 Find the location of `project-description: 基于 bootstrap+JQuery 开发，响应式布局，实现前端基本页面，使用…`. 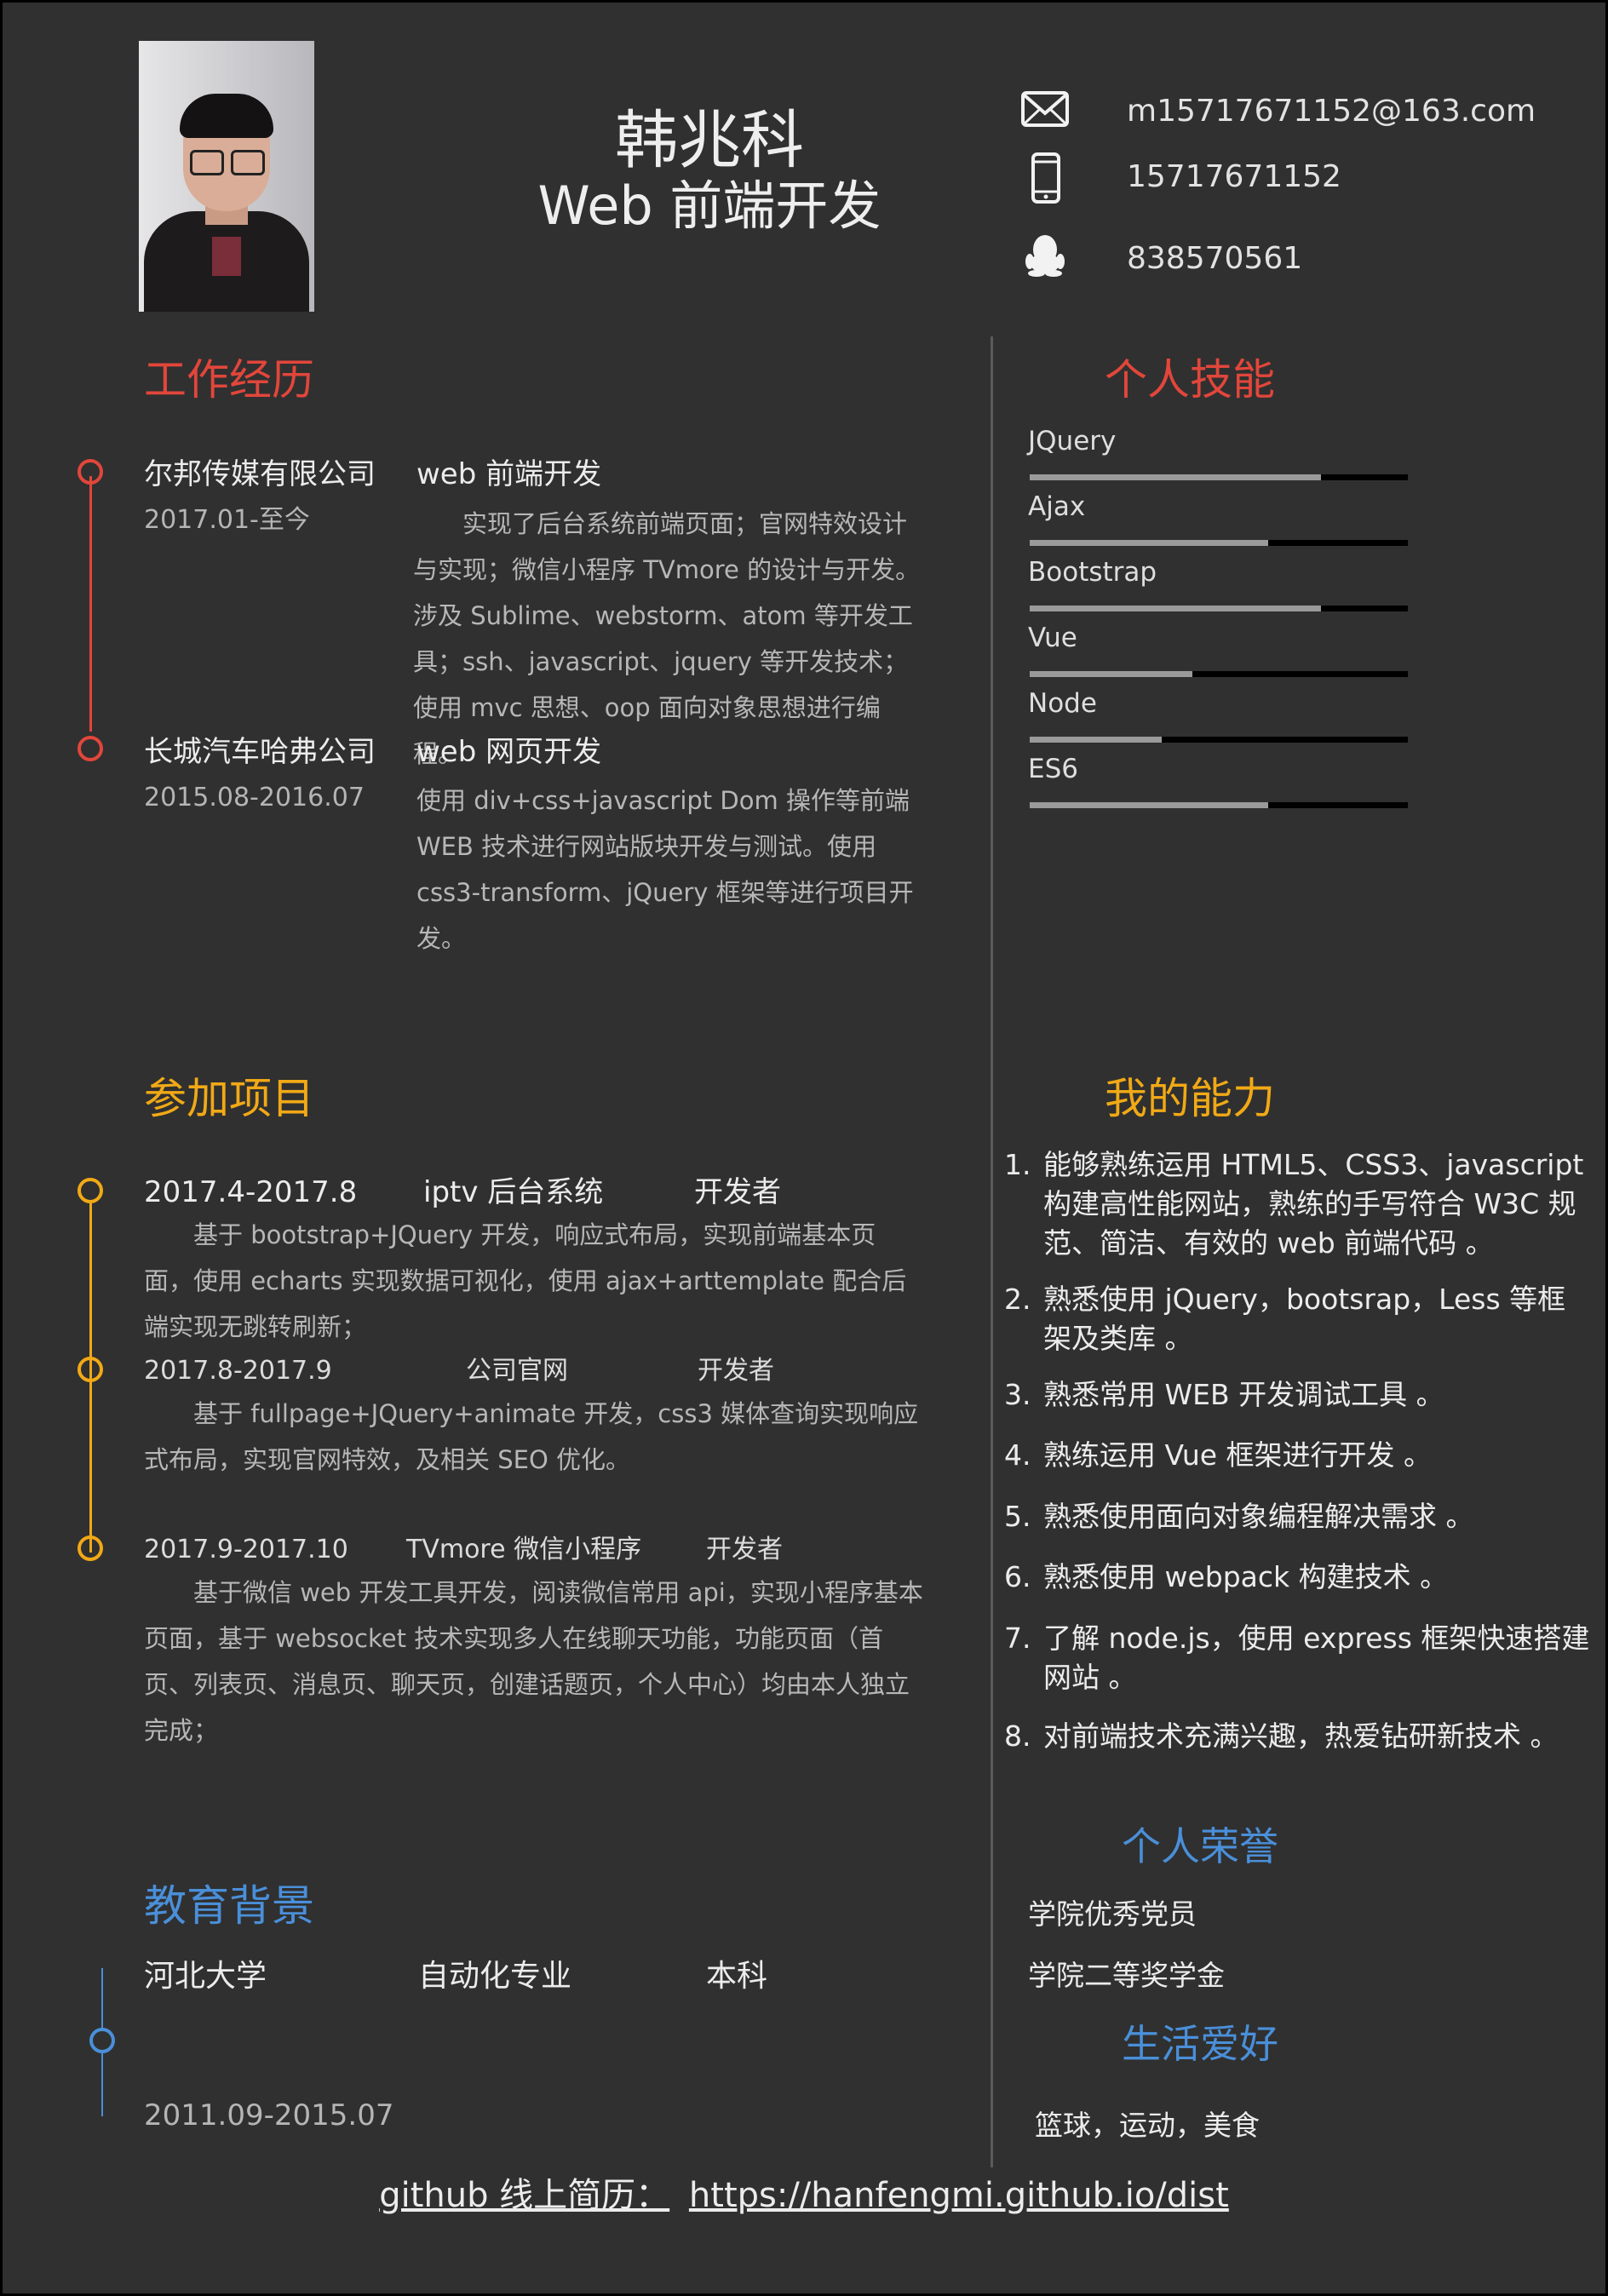

project-description: 基于 bootstrap+JQuery 开发，响应式布局，实现前端基本页面，使用… is located at coordinates (525, 1280).